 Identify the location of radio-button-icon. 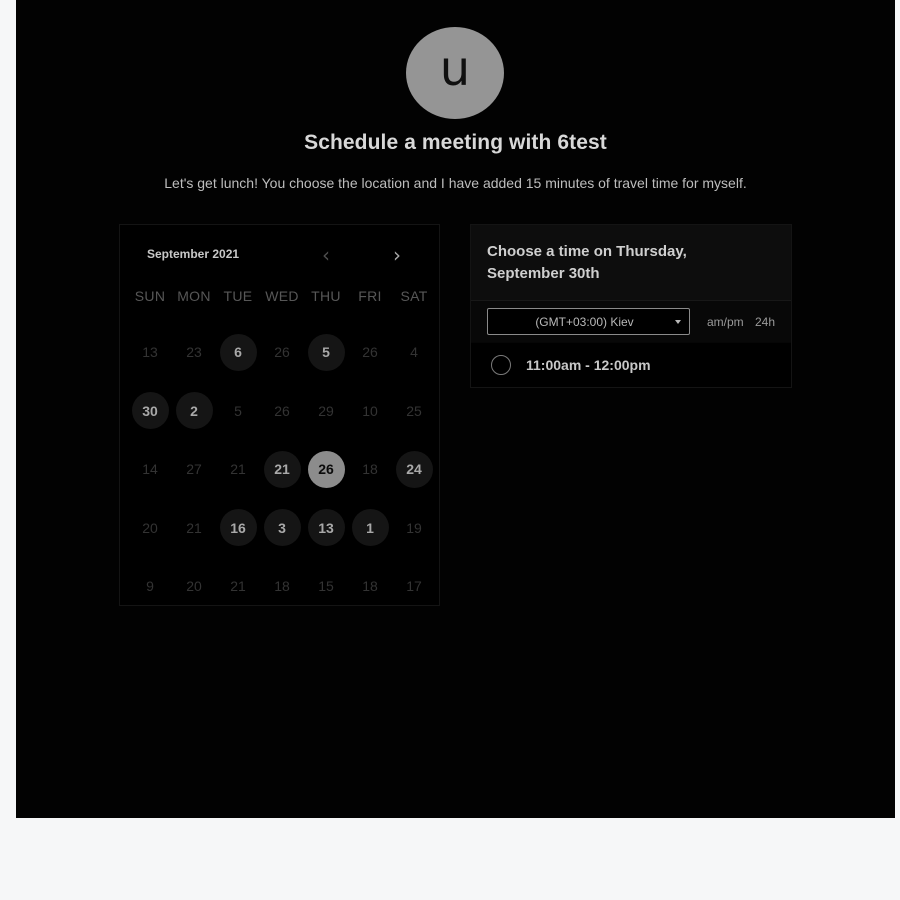
(501, 365).